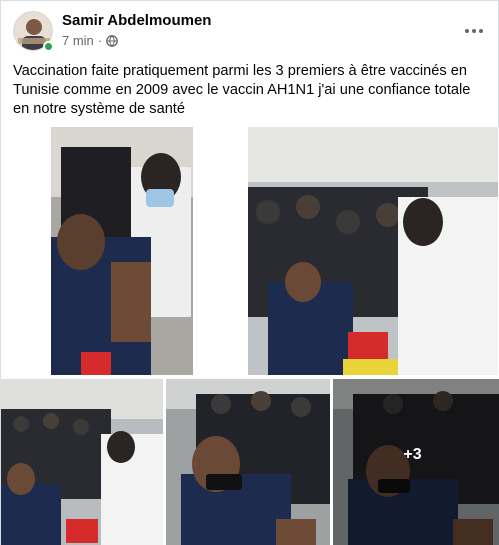 The height and width of the screenshot is (545, 499). What do you see at coordinates (412, 454) in the screenshot?
I see `more-photos-count: +3` at bounding box center [412, 454].